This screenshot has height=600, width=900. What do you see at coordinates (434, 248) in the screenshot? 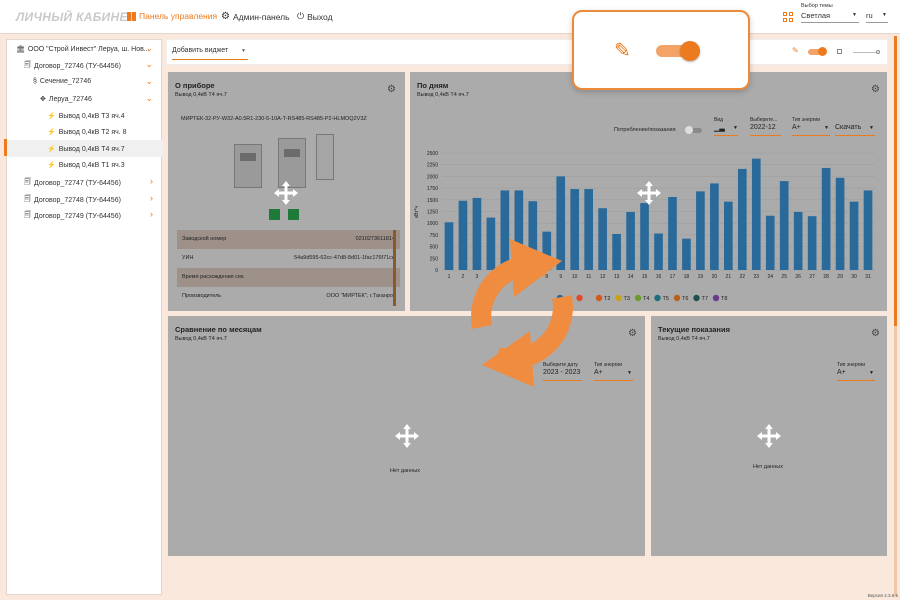
I see `y-tick-label: 500` at bounding box center [434, 248].